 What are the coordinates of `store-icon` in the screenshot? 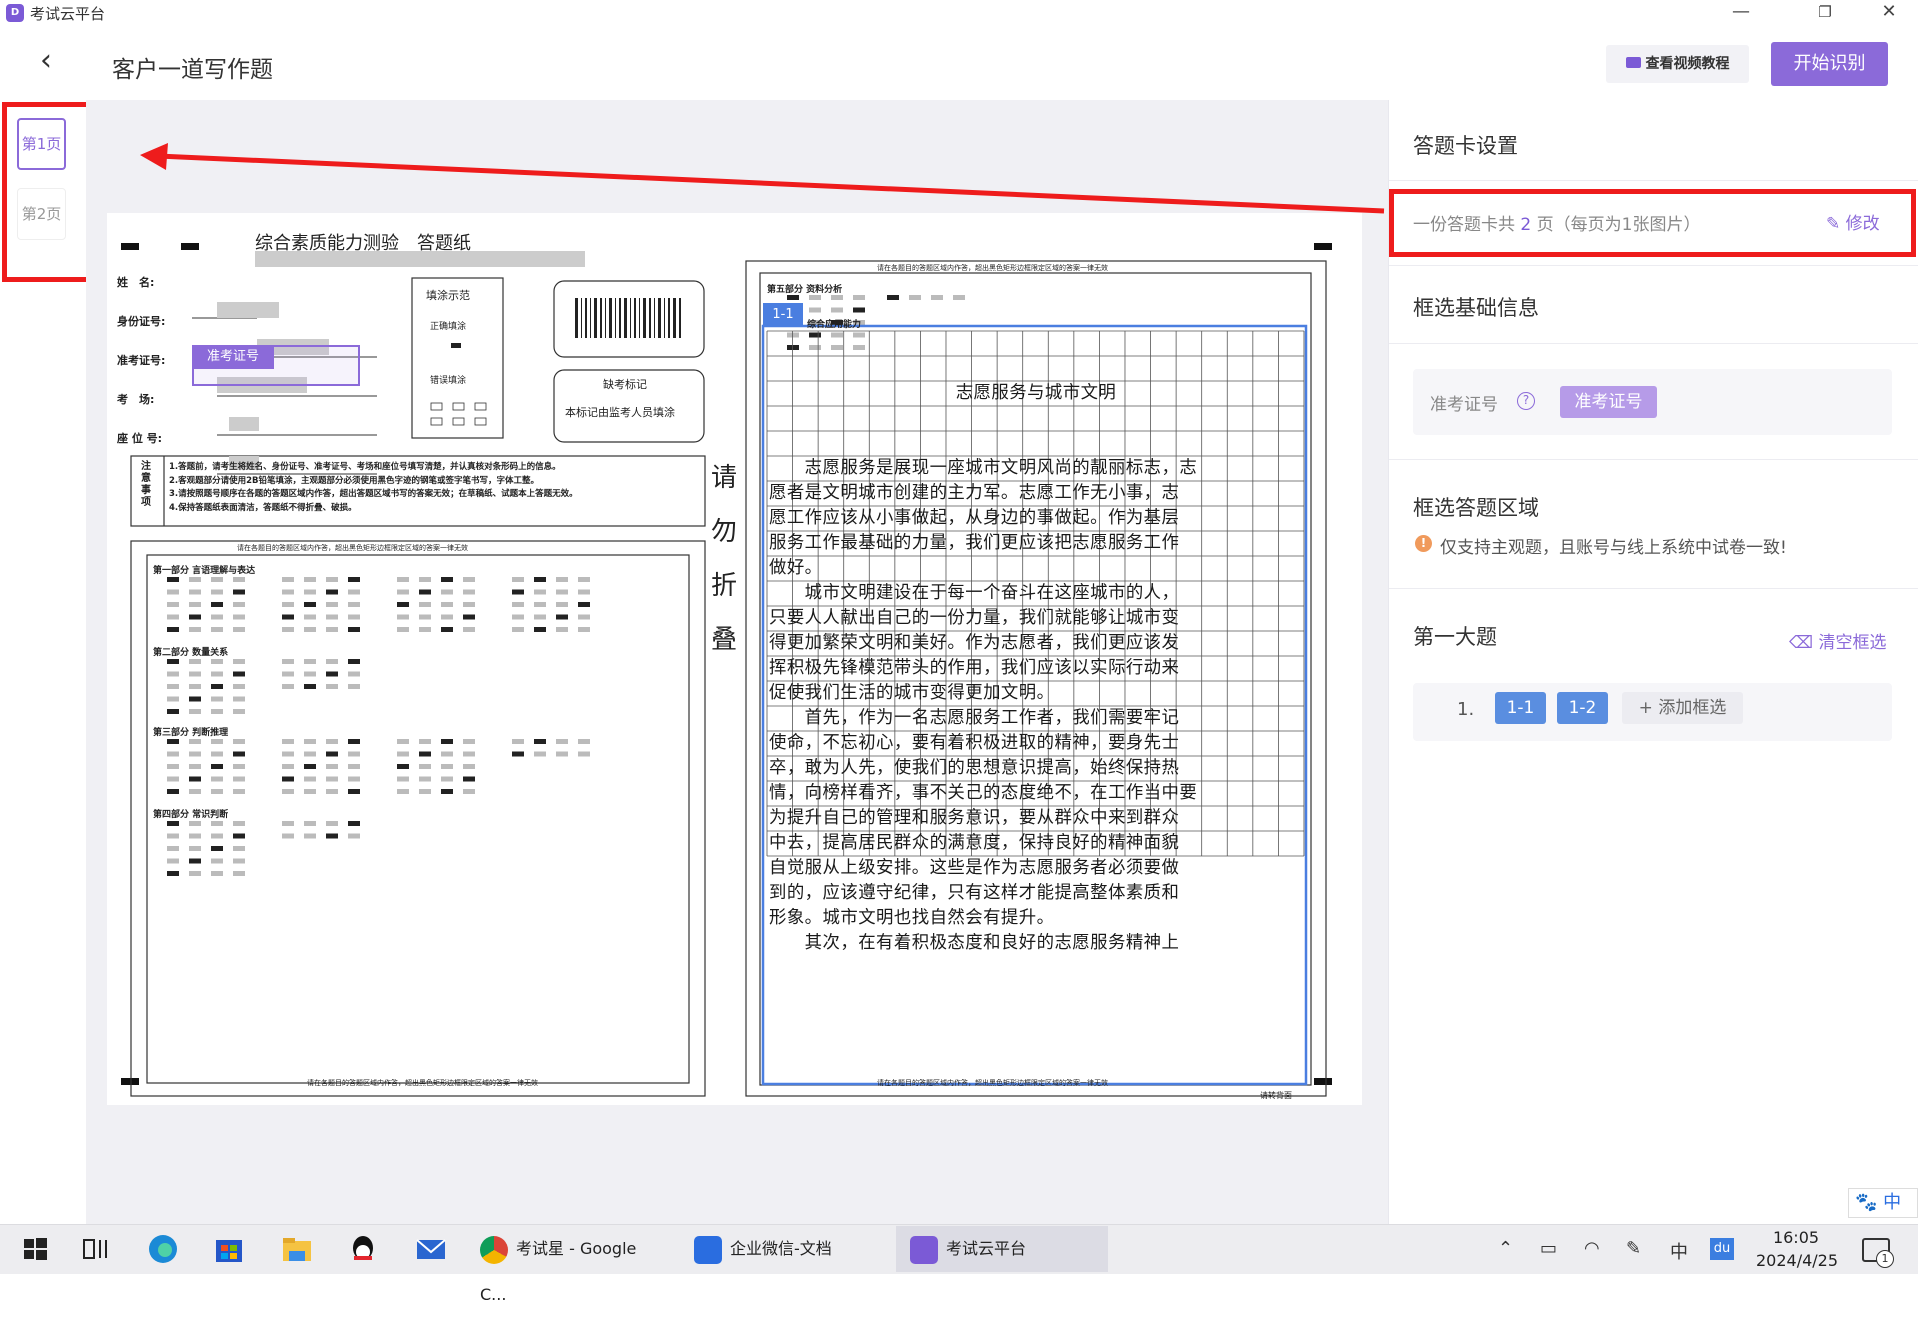 It's located at (229, 1249).